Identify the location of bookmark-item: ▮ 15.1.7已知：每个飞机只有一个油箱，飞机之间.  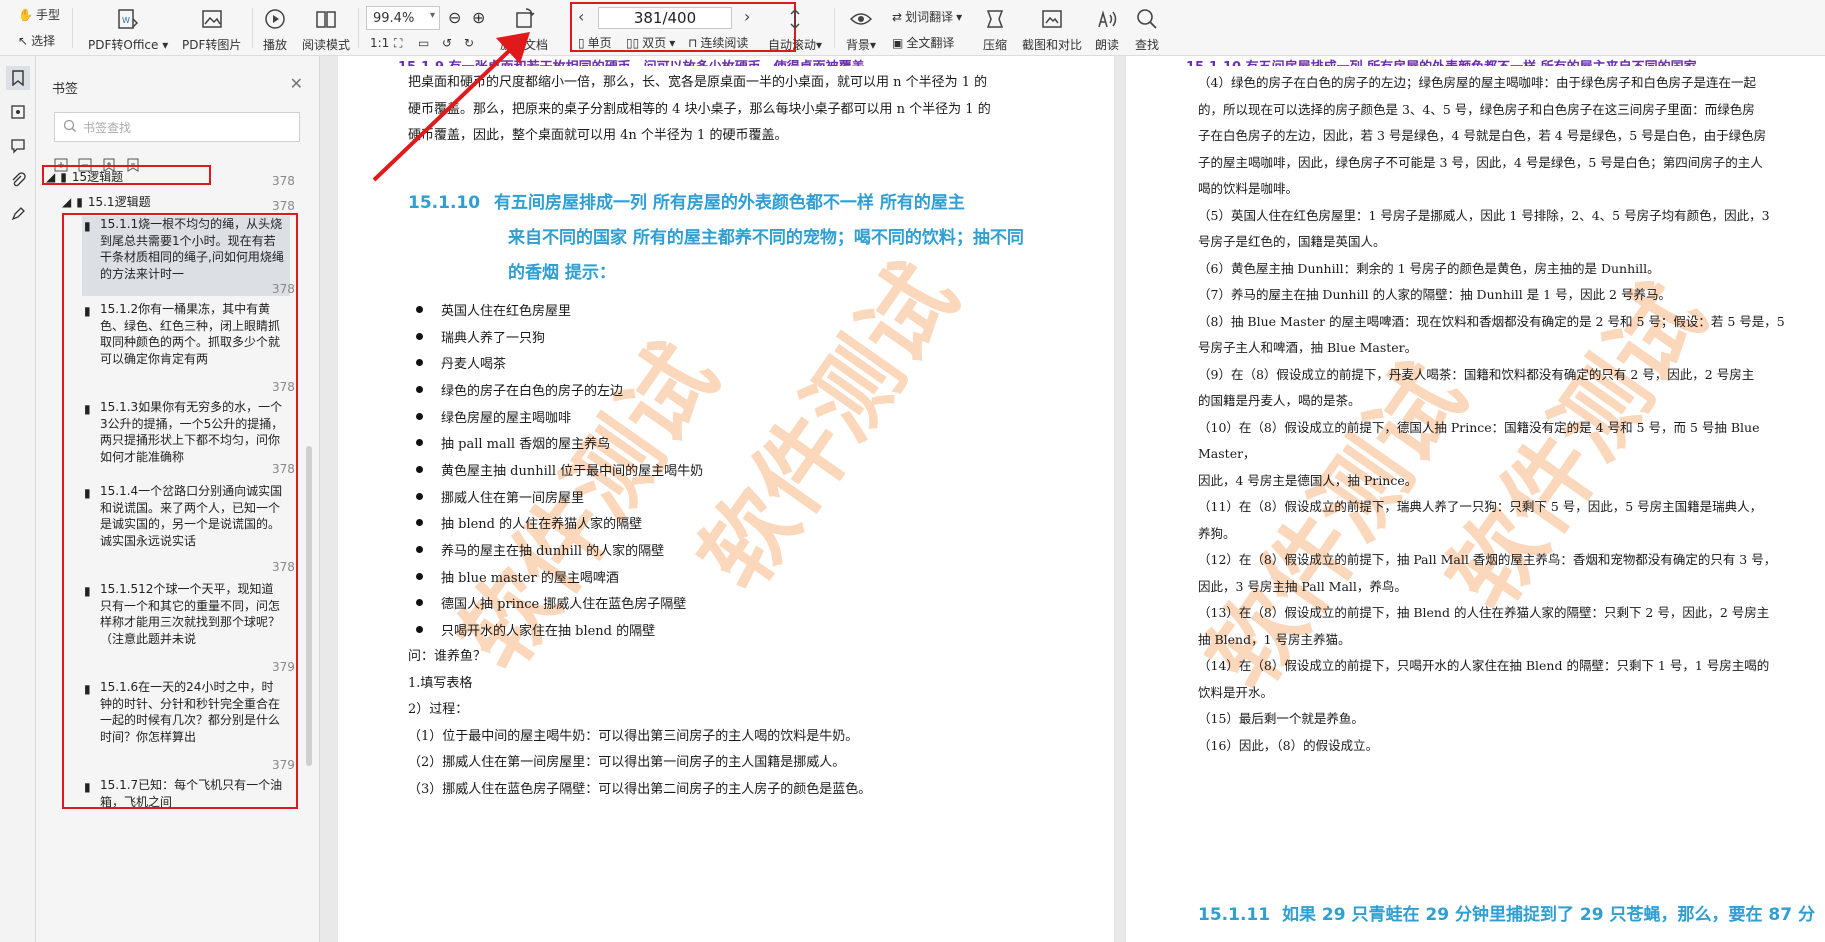
(186, 792).